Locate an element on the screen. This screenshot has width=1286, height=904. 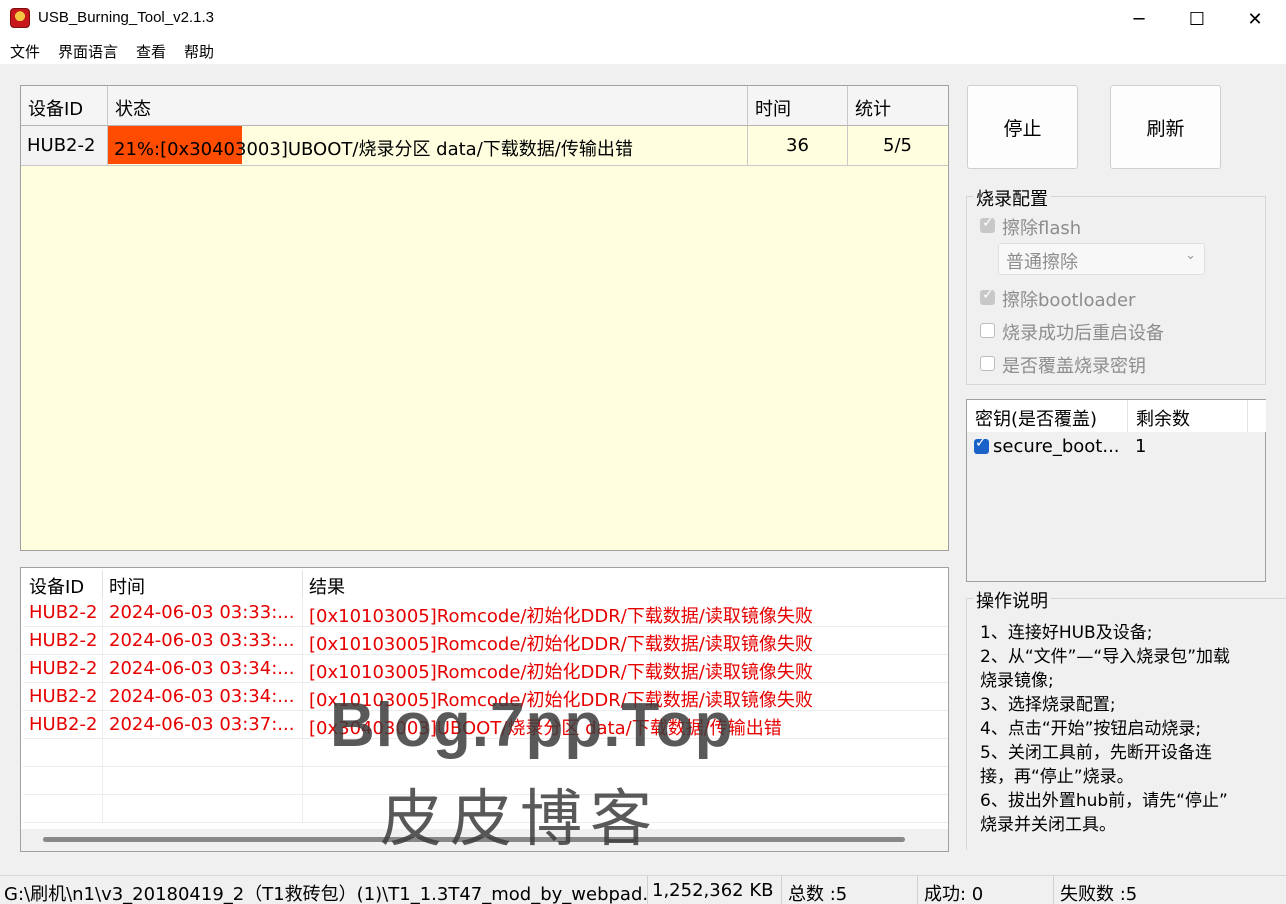
overwrite-key-label: 是否覆盖烧录密钥 is located at coordinates (1074, 366).